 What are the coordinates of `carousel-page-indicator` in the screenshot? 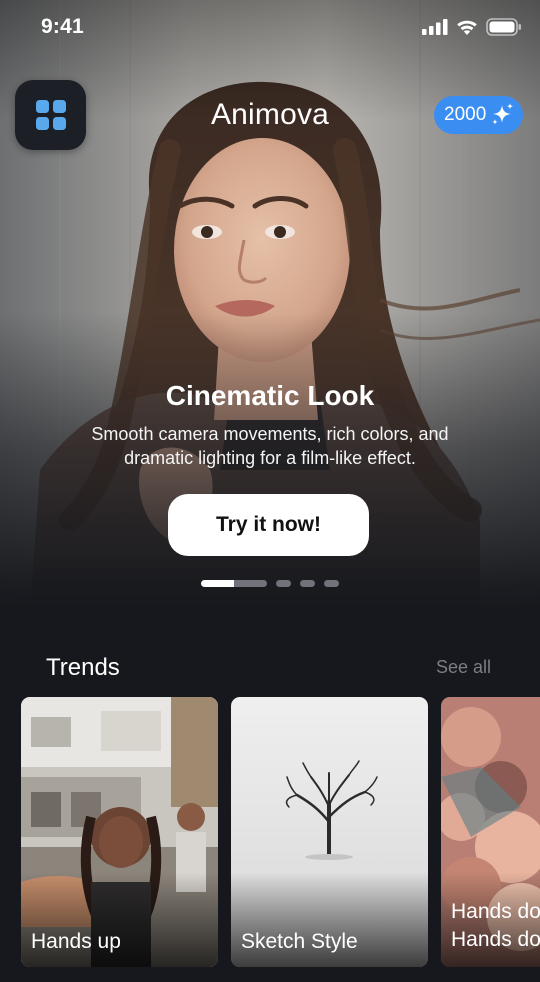 It's located at (270, 583).